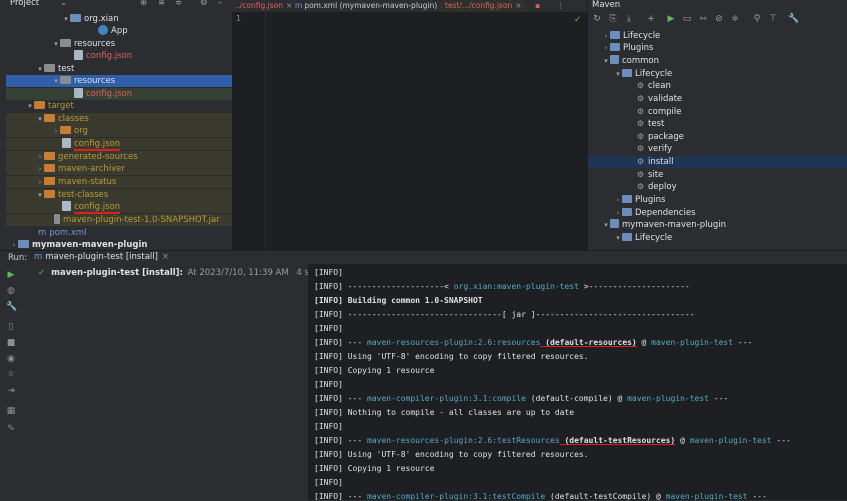 This screenshot has height=501, width=847. Describe the element at coordinates (717, 99) in the screenshot. I see `maven-goal-validate: ⚙ validate` at that location.